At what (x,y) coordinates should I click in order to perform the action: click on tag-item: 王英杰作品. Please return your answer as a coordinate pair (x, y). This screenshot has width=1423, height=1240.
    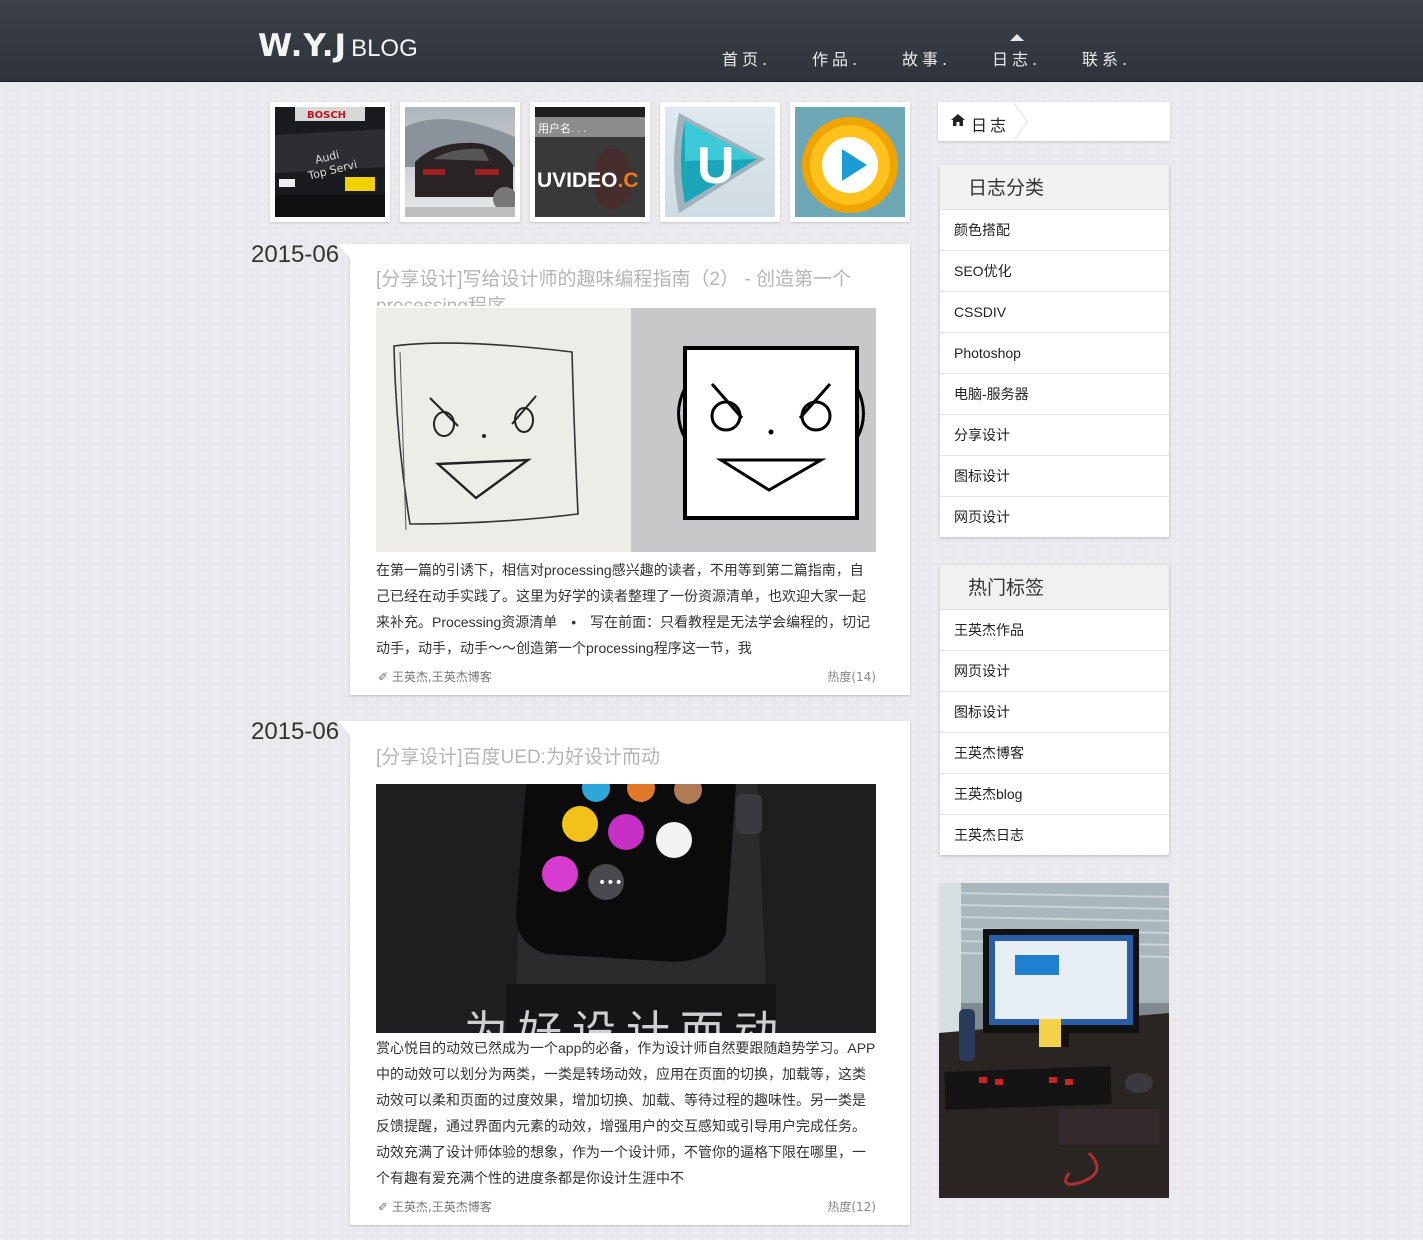
    Looking at the image, I should click on (1054, 630).